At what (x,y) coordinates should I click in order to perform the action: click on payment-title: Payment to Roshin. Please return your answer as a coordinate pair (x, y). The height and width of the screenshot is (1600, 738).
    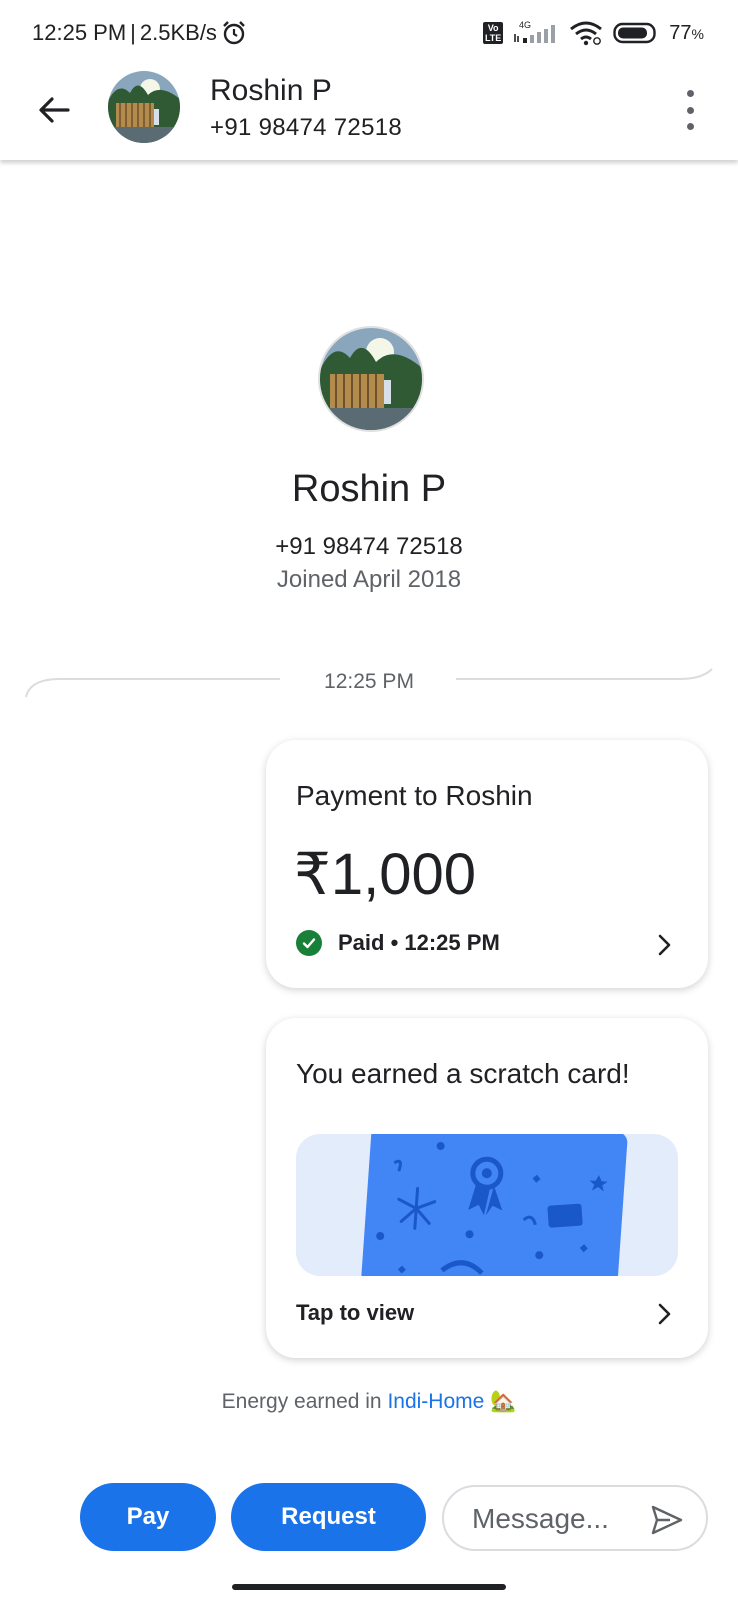
    Looking at the image, I should click on (414, 795).